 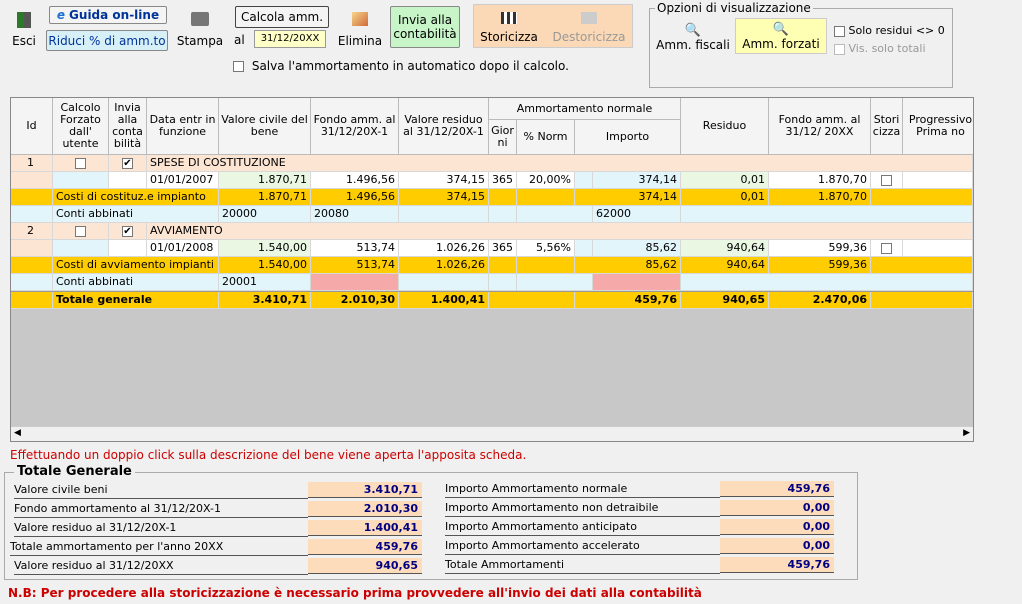 What do you see at coordinates (360, 19) in the screenshot?
I see `eraser-icon` at bounding box center [360, 19].